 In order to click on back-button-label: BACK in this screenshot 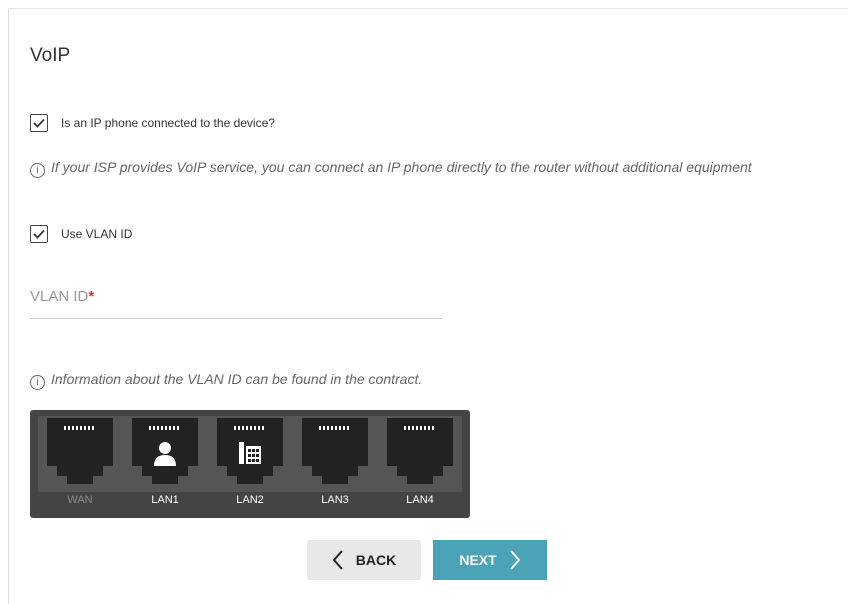, I will do `click(376, 560)`.